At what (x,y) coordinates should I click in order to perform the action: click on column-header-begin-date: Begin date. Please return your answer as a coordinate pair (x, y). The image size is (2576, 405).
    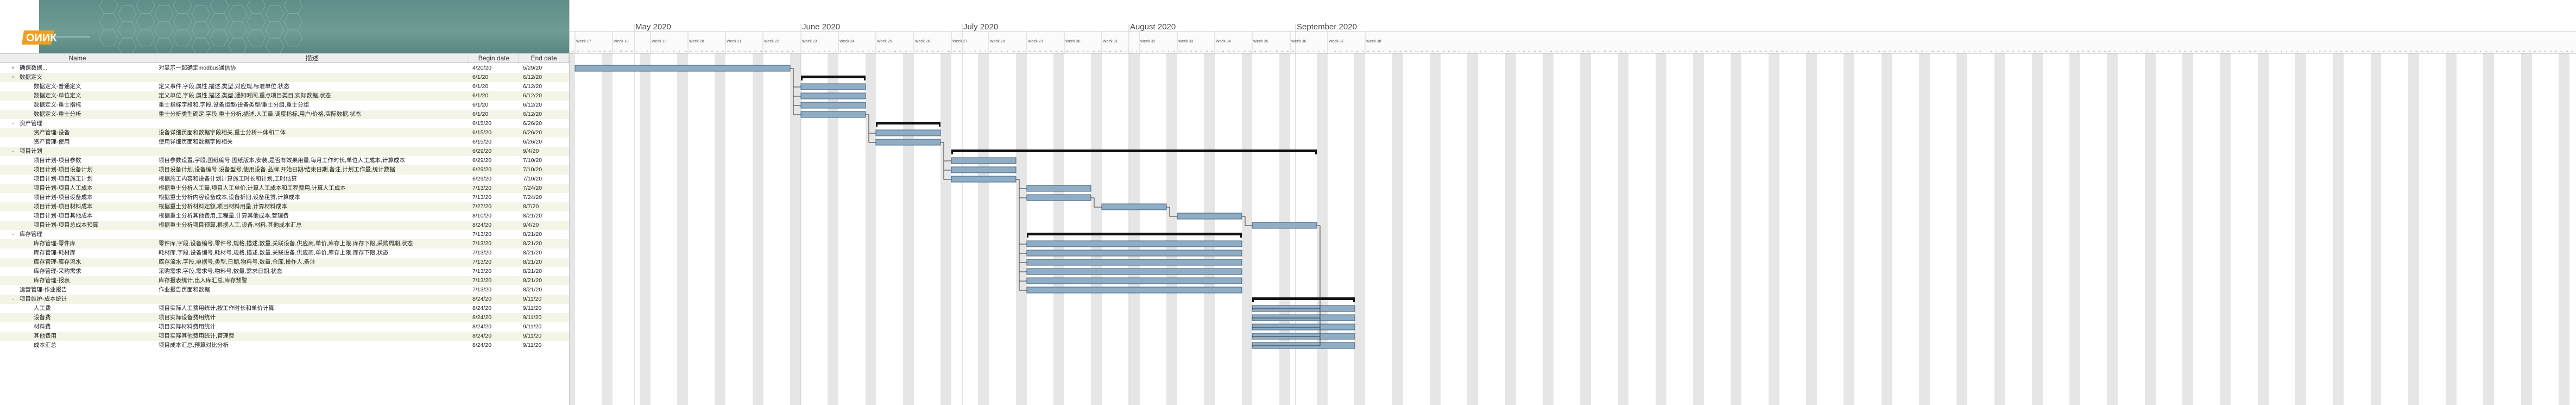
    Looking at the image, I should click on (494, 58).